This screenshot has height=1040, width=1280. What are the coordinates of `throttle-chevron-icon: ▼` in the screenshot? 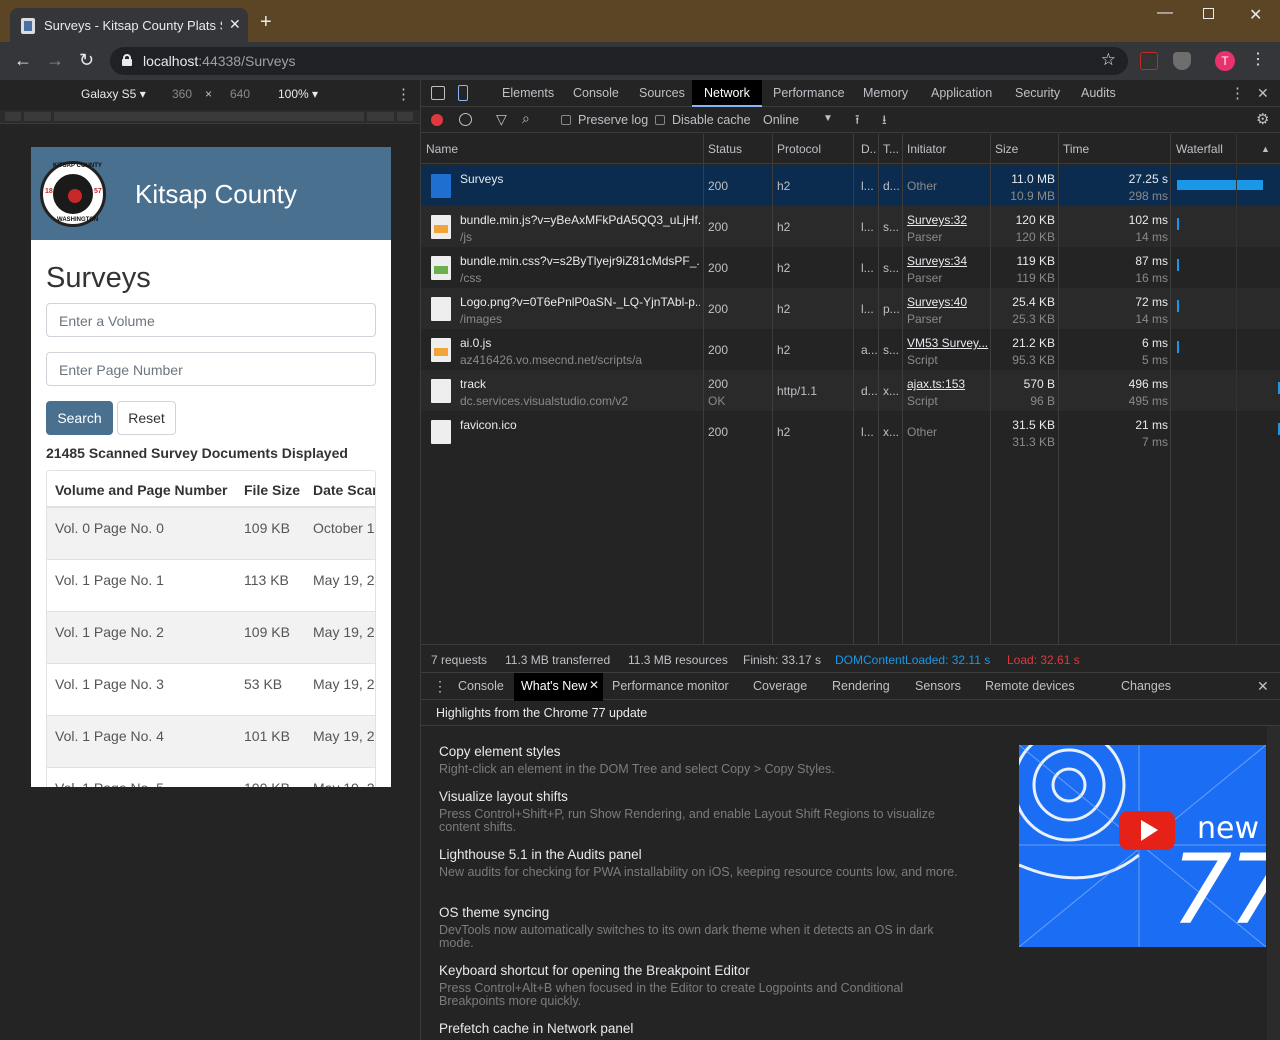 It's located at (828, 118).